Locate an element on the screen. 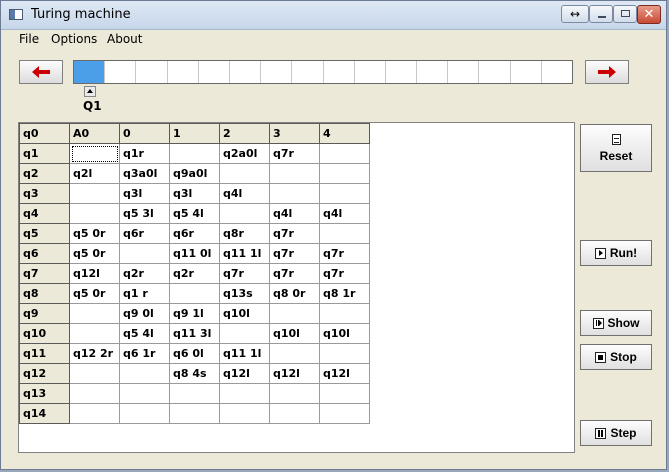 The image size is (669, 472). table-cell: q1r is located at coordinates (144, 153).